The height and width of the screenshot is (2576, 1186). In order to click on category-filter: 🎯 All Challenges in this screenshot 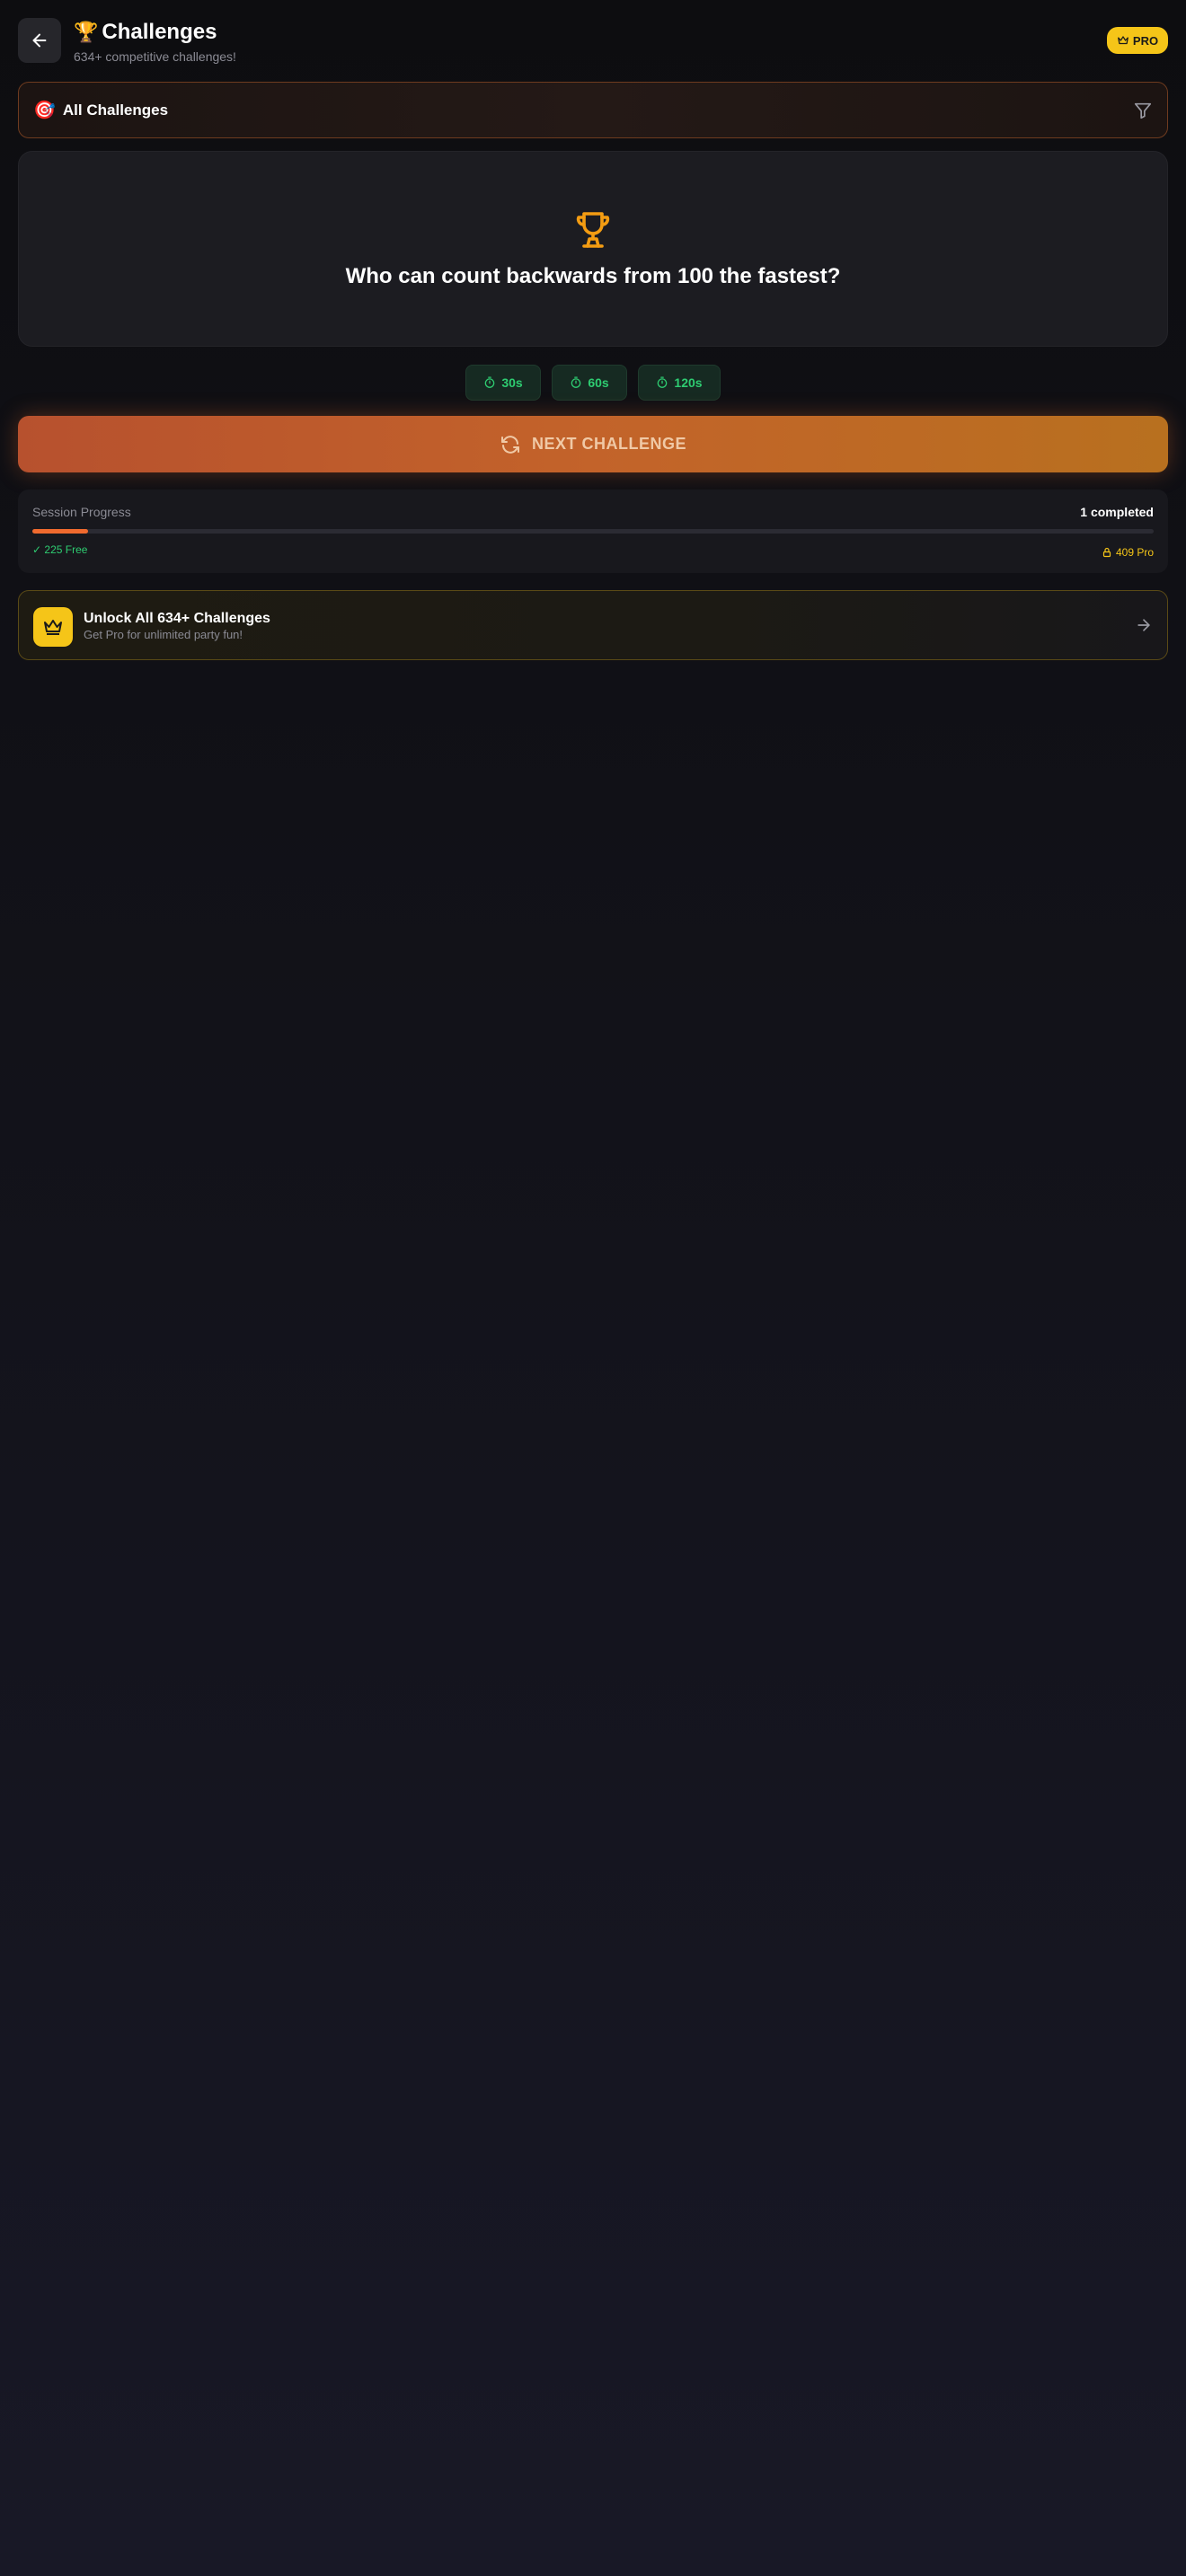, I will do `click(593, 110)`.